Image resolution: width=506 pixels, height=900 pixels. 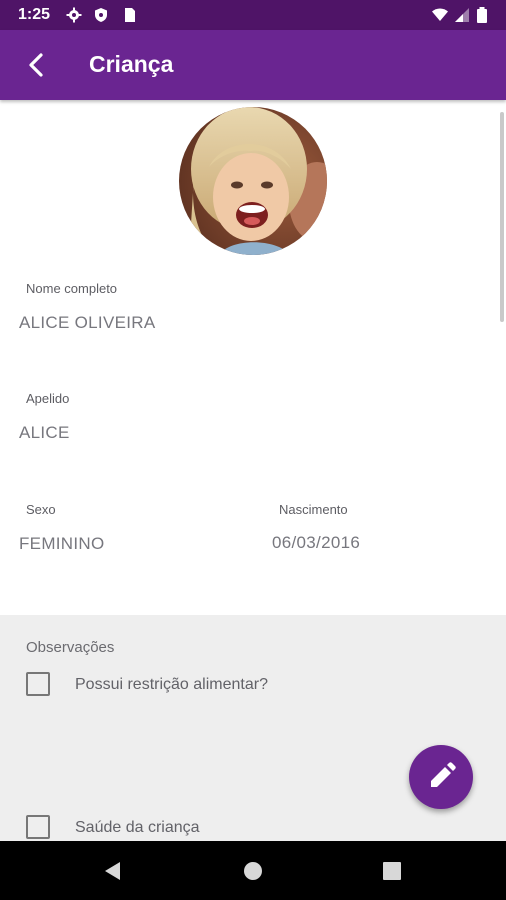 I want to click on nav-home-icon, so click(x=253, y=871).